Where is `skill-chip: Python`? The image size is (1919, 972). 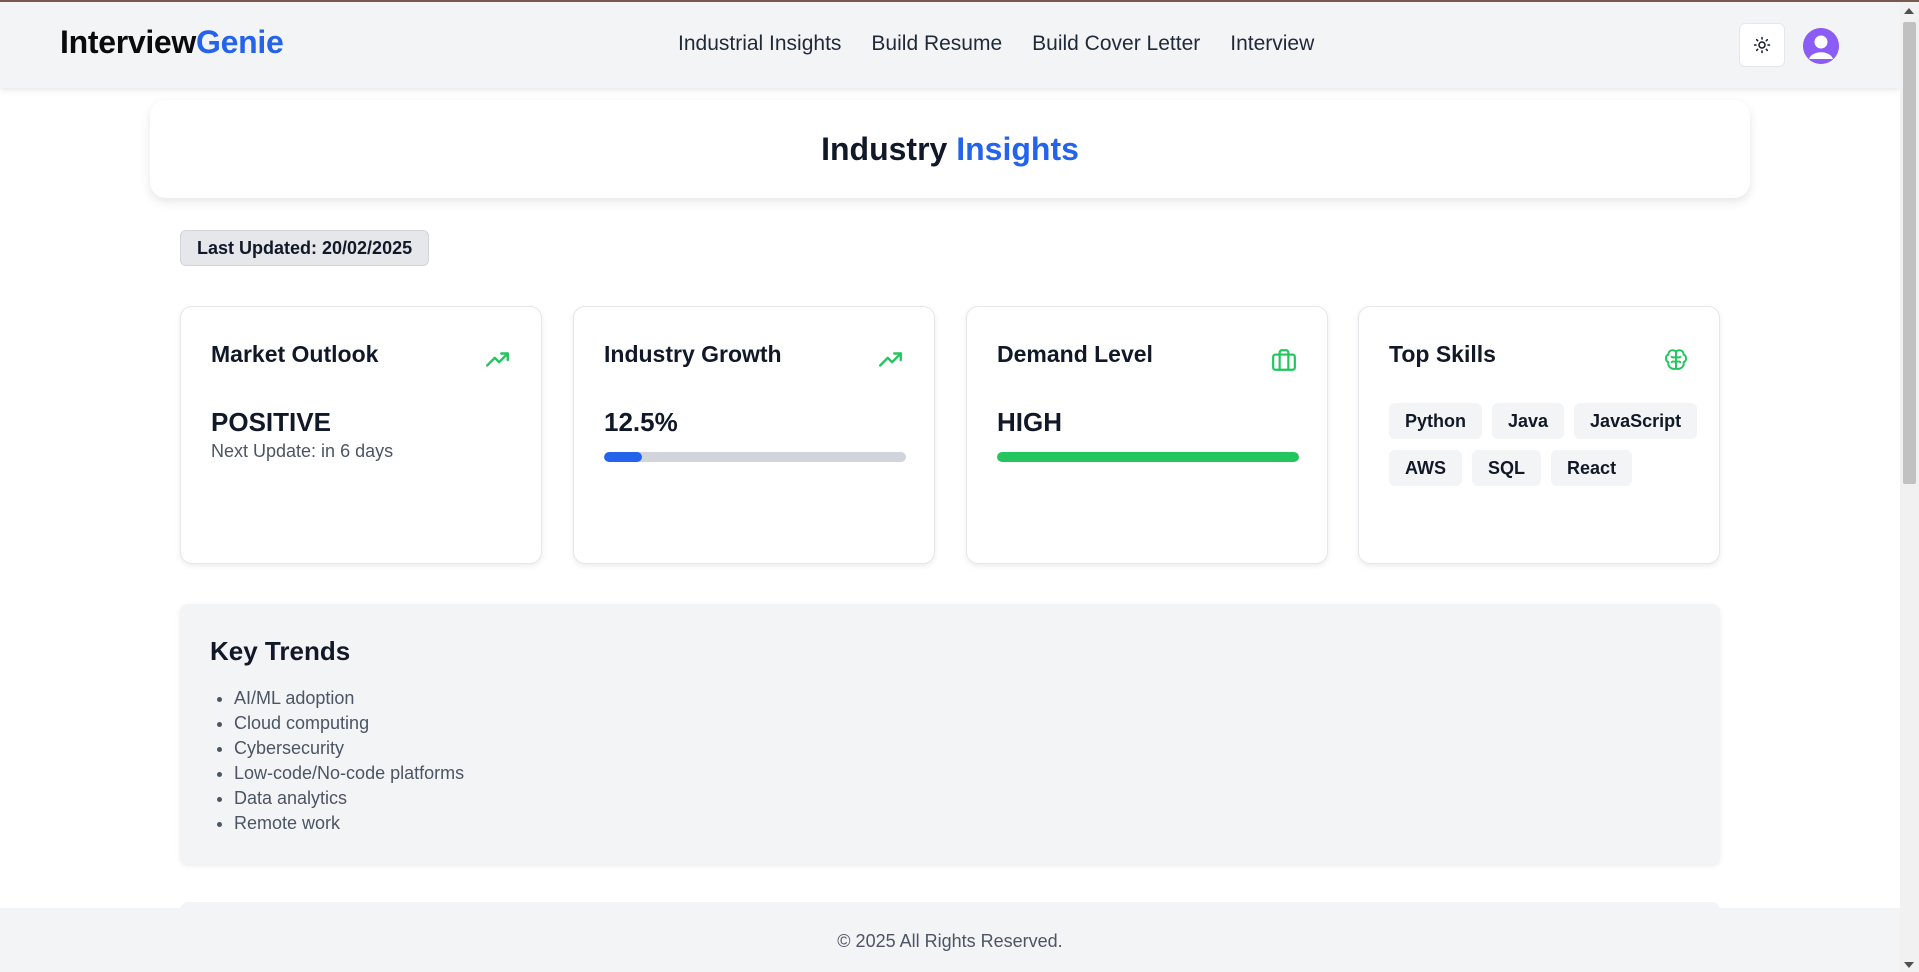 skill-chip: Python is located at coordinates (1435, 421).